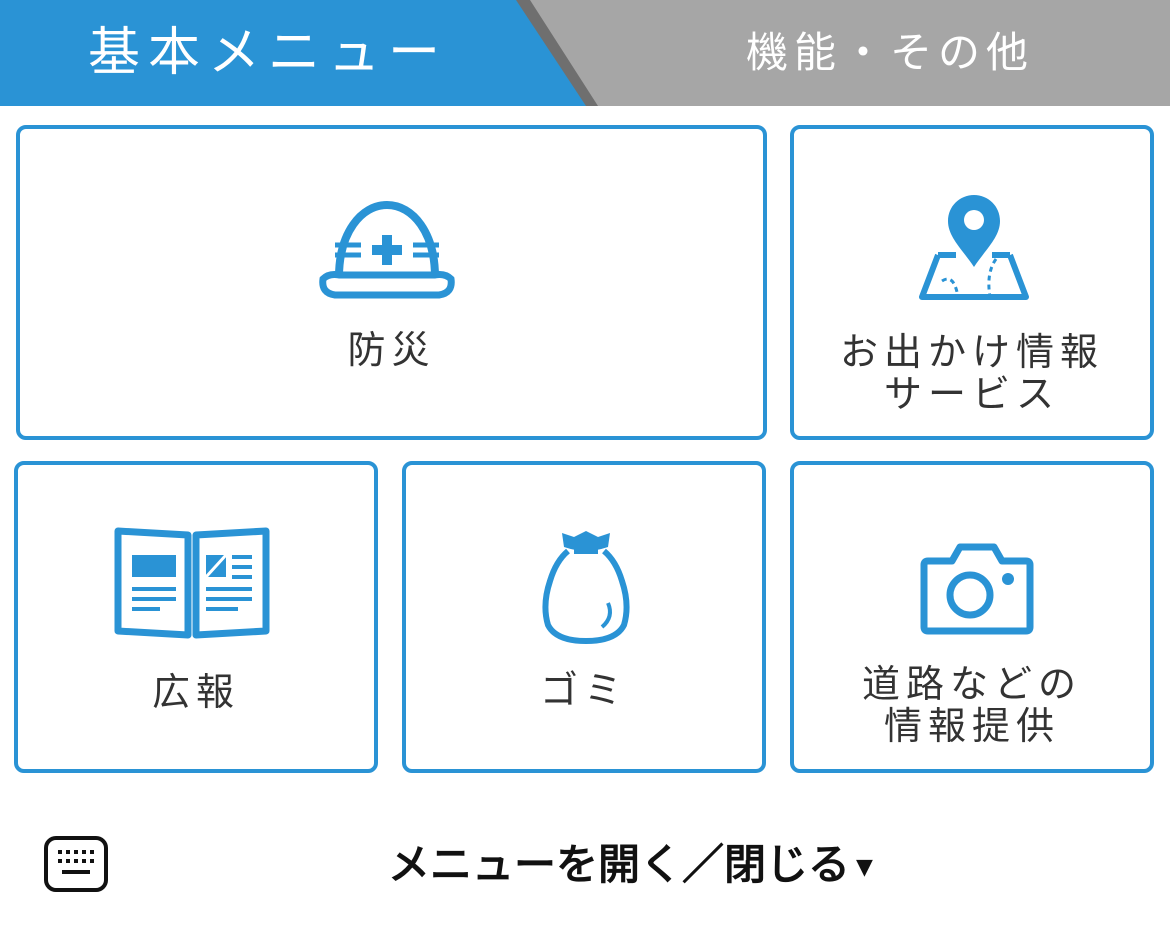 The height and width of the screenshot is (944, 1170). I want to click on tab-basic-menu: 基本メニュー, so click(295, 53).